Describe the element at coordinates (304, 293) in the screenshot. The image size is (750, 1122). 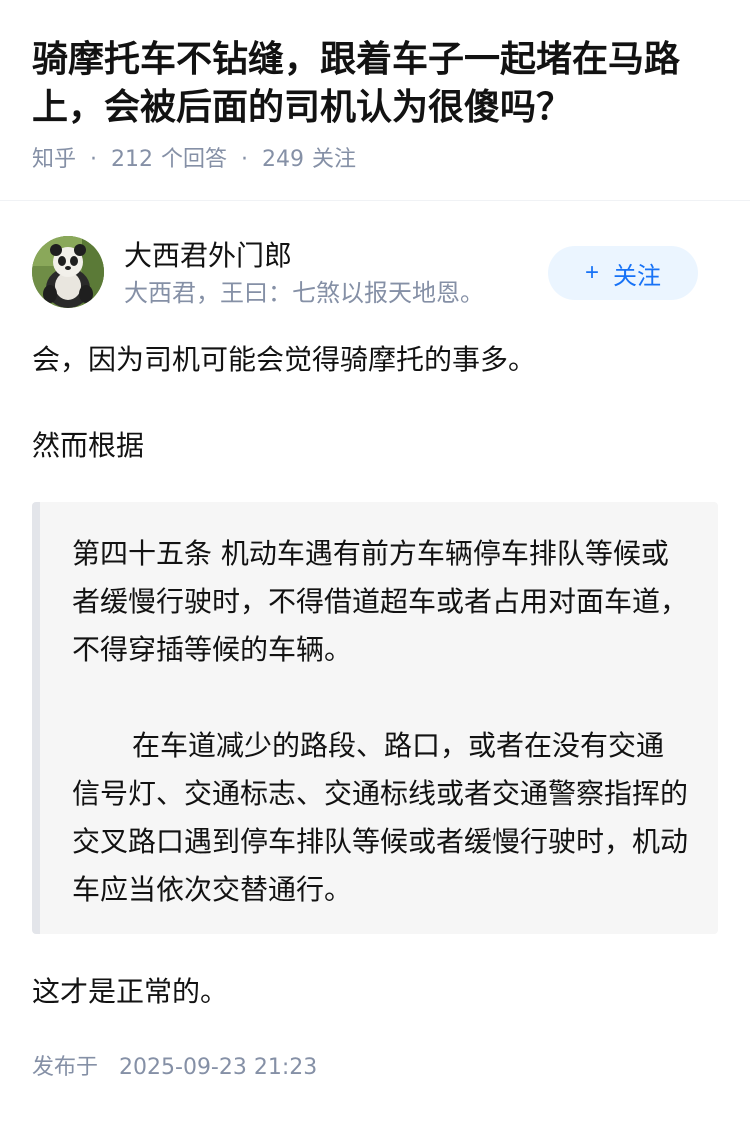
I see `author-bio: 大西君，王曰：七煞以报天地恩。` at that location.